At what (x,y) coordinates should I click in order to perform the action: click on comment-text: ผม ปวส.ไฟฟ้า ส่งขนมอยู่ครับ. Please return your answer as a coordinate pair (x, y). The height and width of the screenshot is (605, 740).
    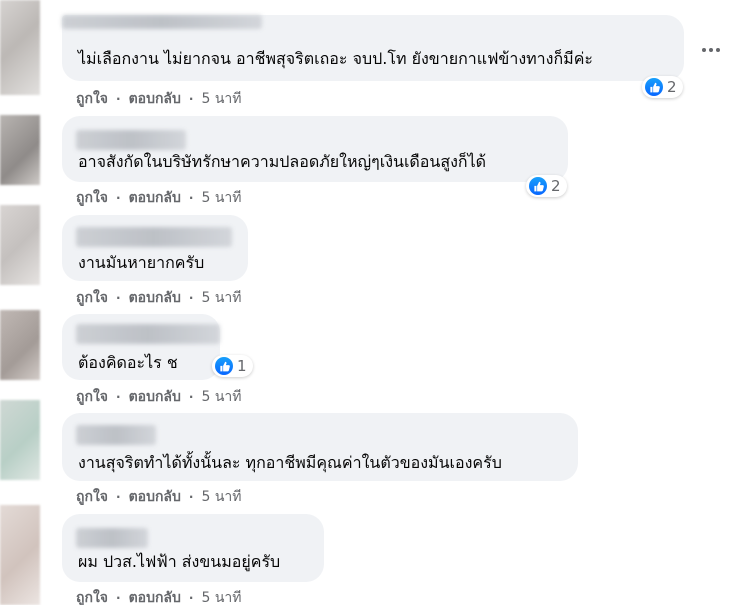
    Looking at the image, I should click on (179, 561).